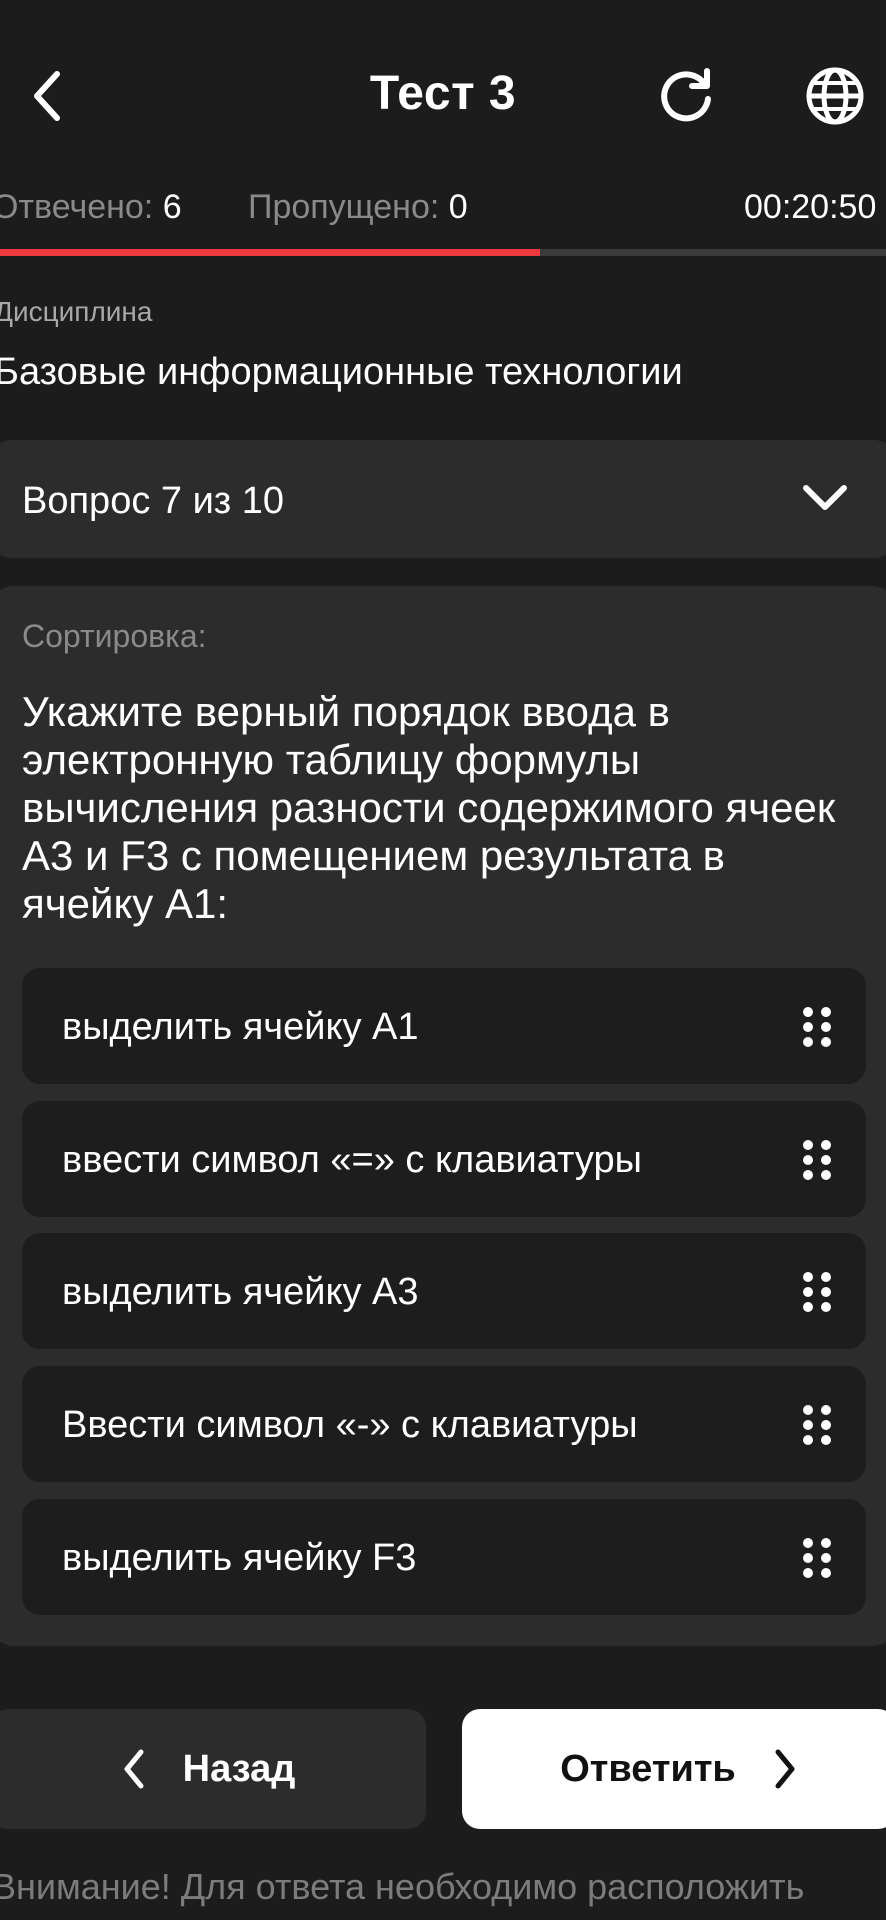  Describe the element at coordinates (444, 1557) in the screenshot. I see `sort-option: выделить ячейку F3` at that location.